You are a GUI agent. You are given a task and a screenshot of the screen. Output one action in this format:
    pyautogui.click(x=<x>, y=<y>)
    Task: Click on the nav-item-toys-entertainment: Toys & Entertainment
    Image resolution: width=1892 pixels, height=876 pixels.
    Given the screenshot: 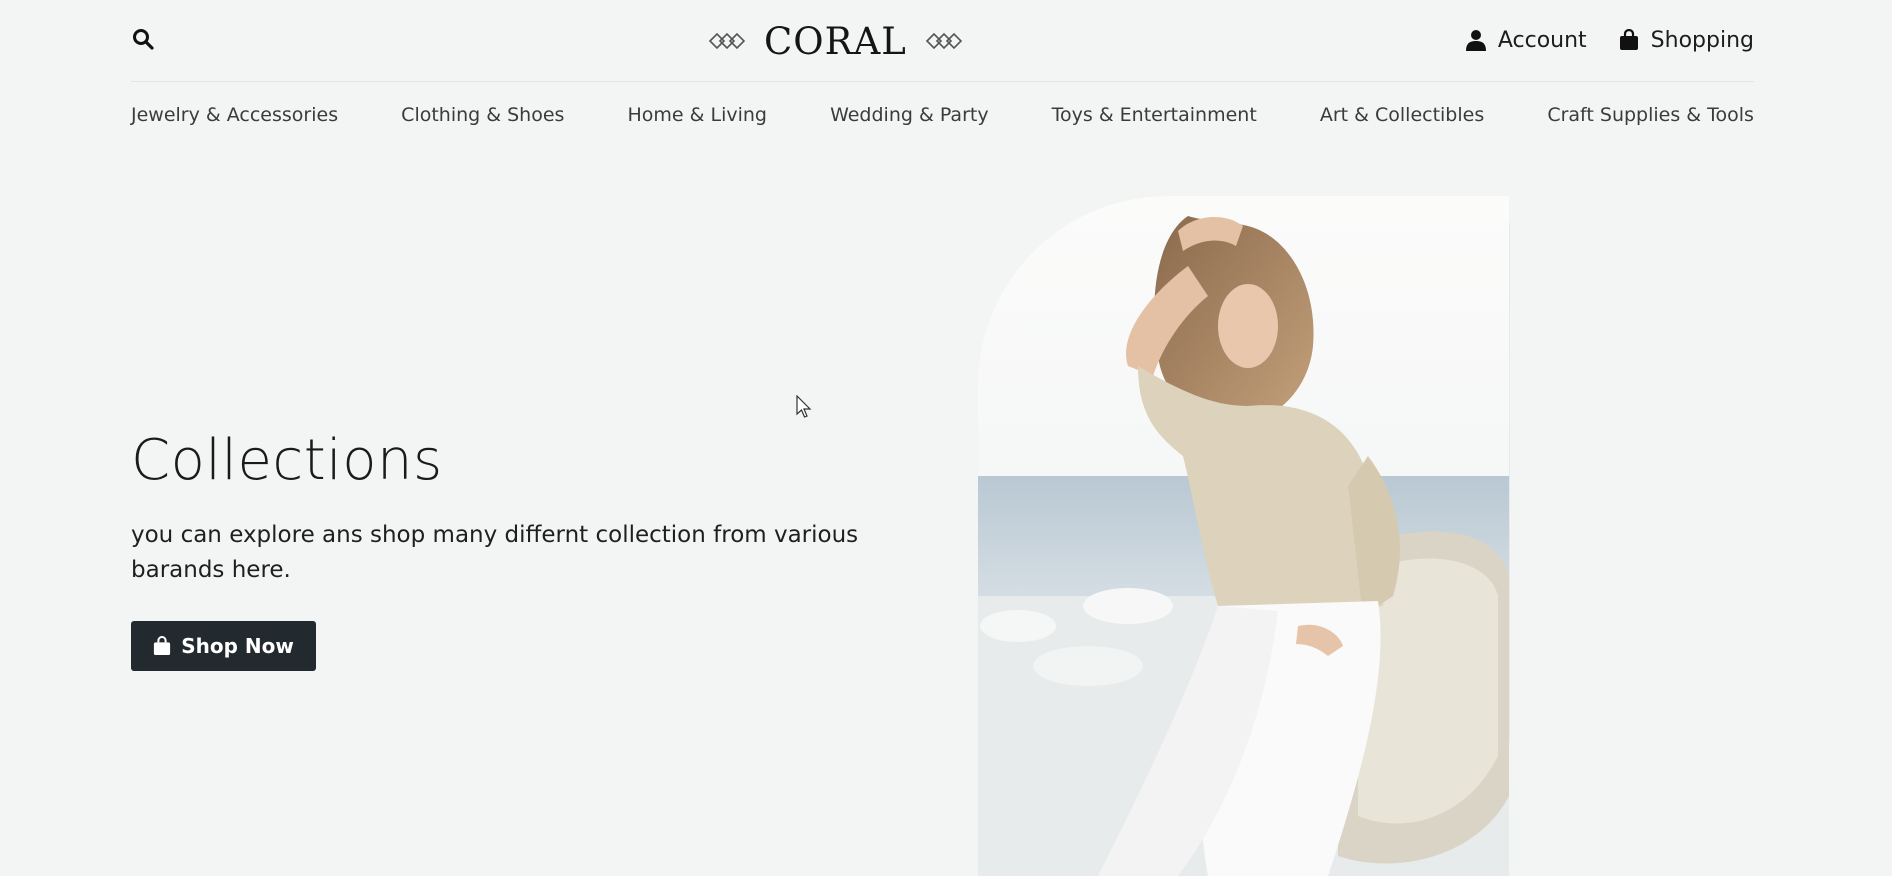 What is the action you would take?
    pyautogui.click(x=1154, y=115)
    